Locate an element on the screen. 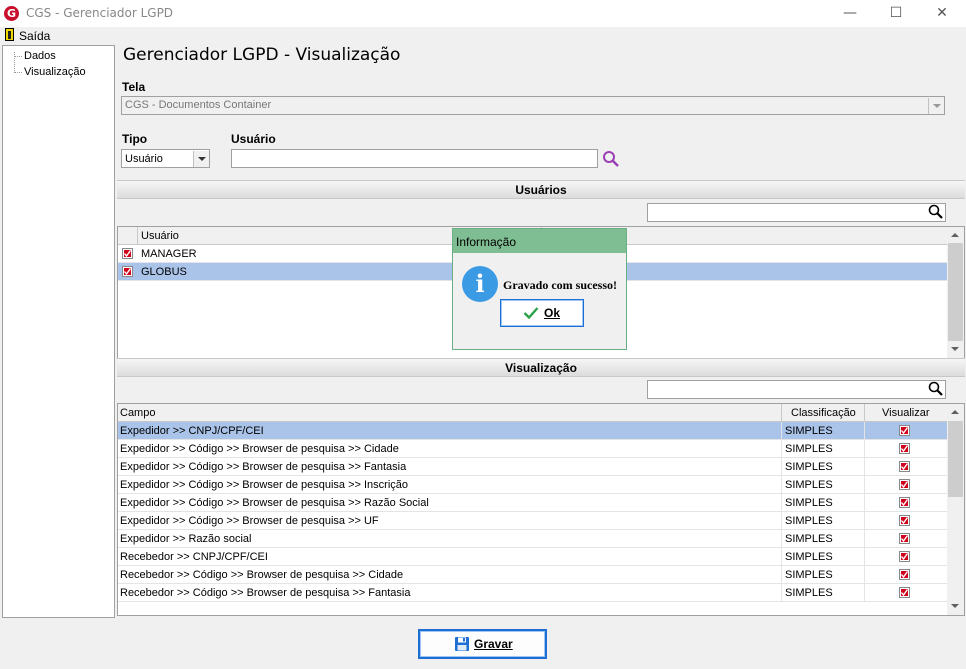 The image size is (966, 669). users-column-header: Usuário is located at coordinates (160, 236).